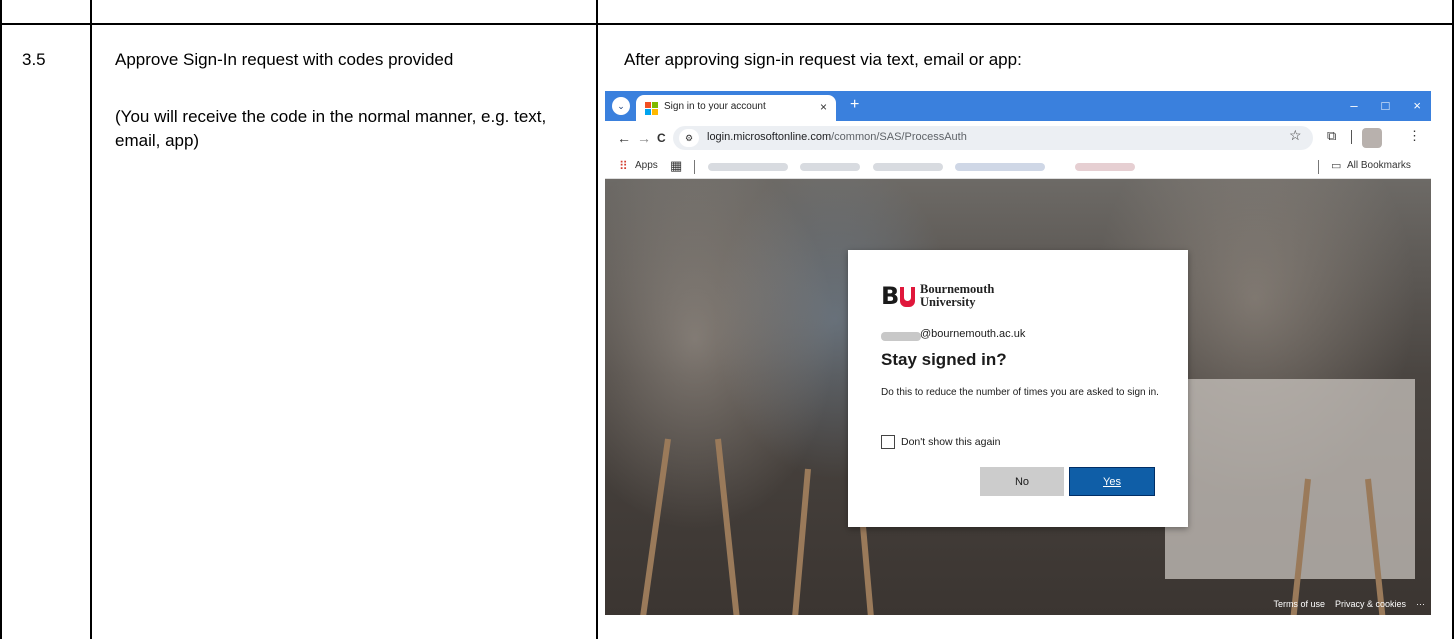 The width and height of the screenshot is (1454, 639). I want to click on dont-show-again-label: Don't show this again, so click(950, 442).